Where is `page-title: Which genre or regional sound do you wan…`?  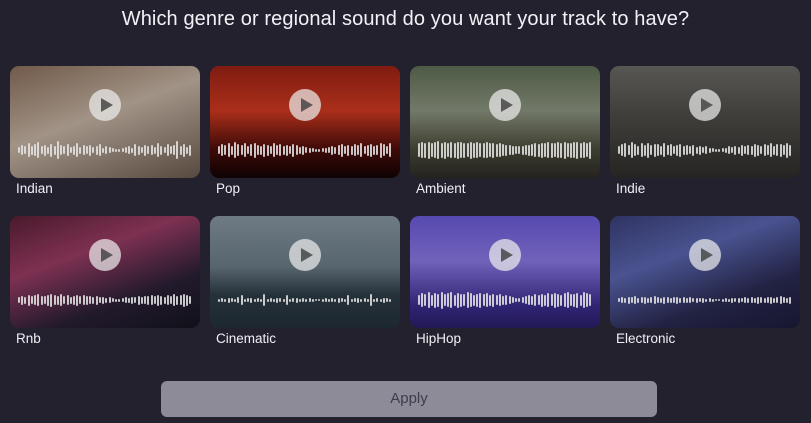 page-title: Which genre or regional sound do you wan… is located at coordinates (405, 19).